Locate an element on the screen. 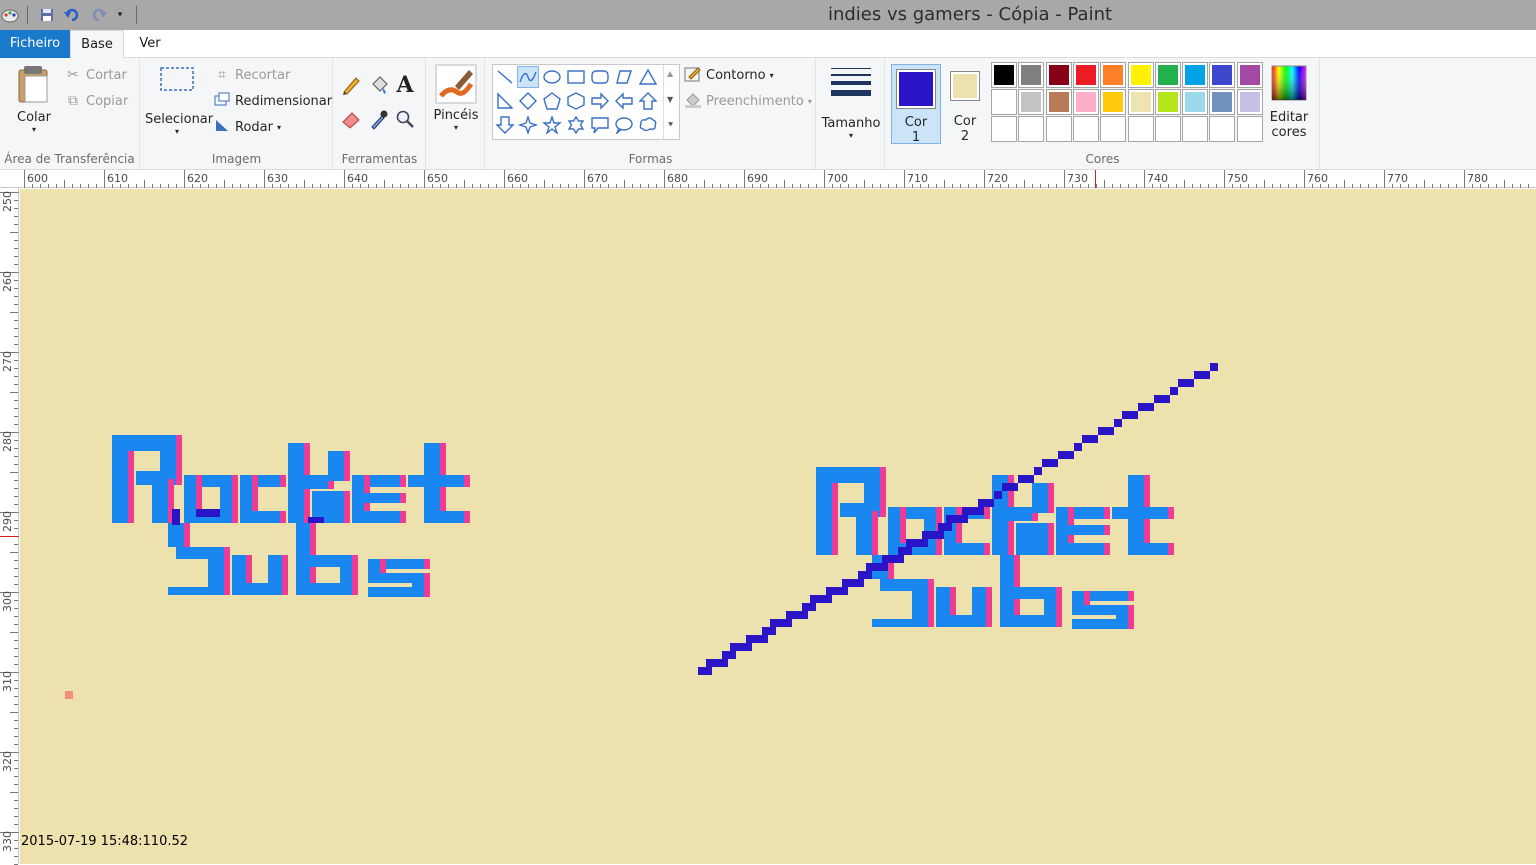 The height and width of the screenshot is (865, 1536). drawn-line-segment is located at coordinates (1006, 487).